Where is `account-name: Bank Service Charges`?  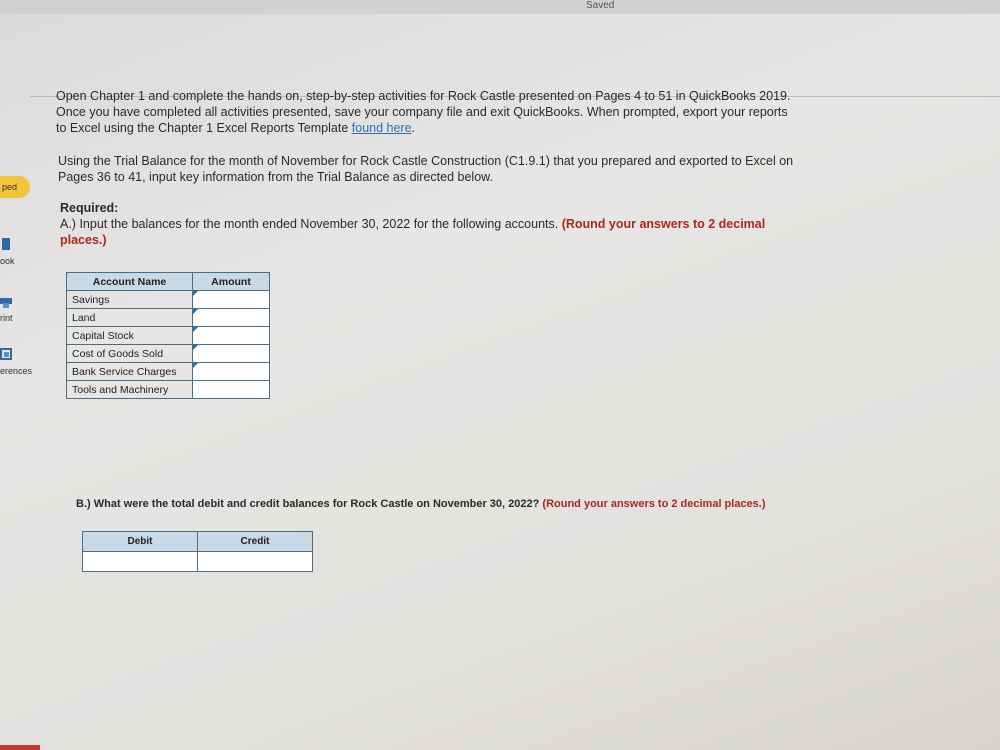
account-name: Bank Service Charges is located at coordinates (129, 371).